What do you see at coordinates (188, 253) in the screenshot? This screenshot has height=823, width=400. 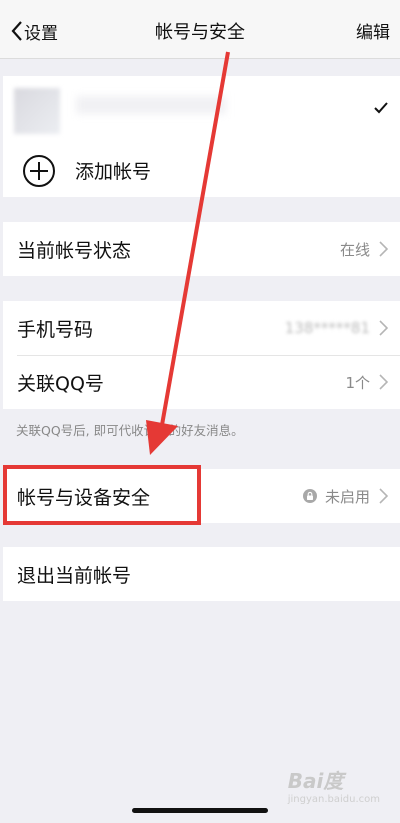 I see `arrow-annotation-icon` at bounding box center [188, 253].